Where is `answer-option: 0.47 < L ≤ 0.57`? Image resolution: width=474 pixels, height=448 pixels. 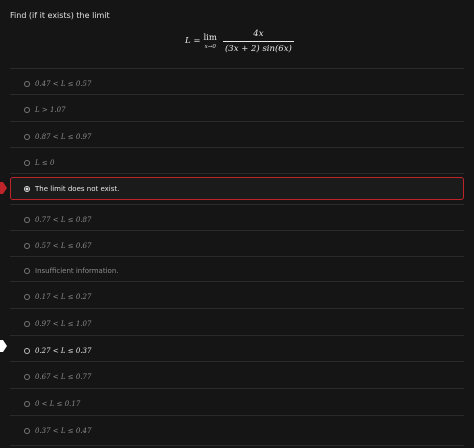 answer-option: 0.47 < L ≤ 0.57 is located at coordinates (237, 84).